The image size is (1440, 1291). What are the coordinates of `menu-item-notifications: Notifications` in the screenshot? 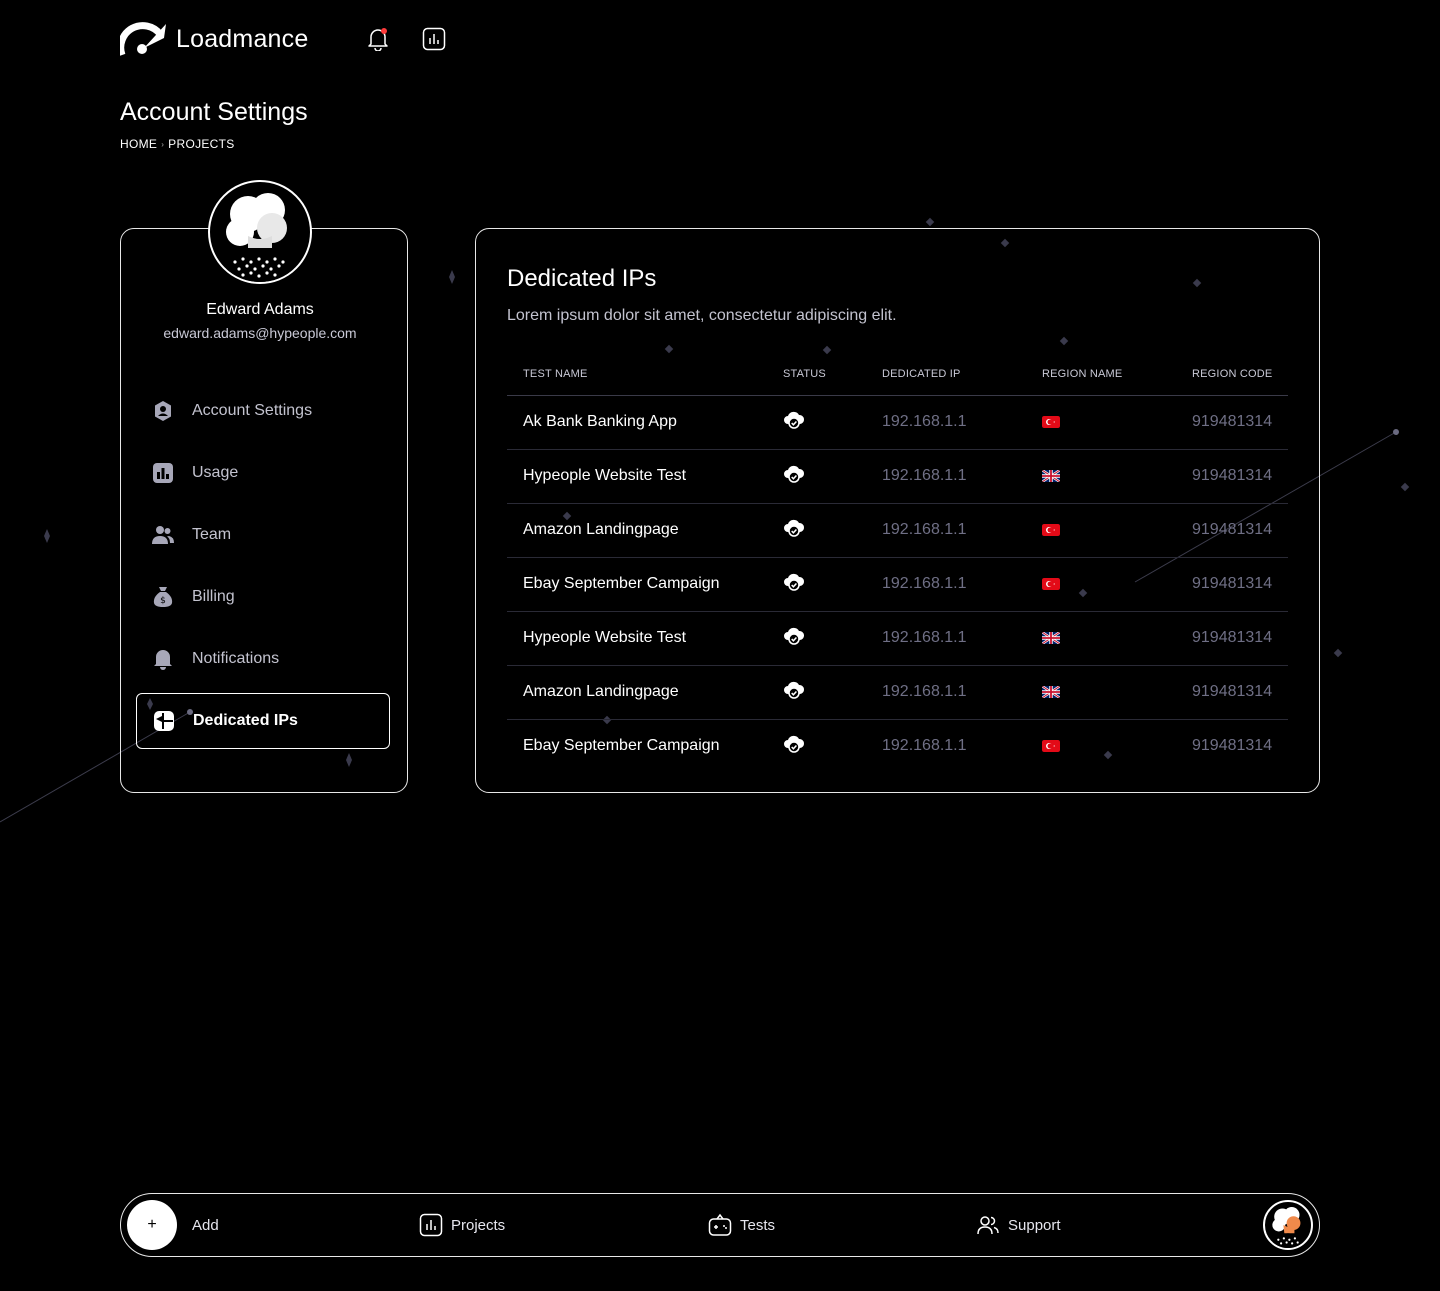 It's located at (263, 659).